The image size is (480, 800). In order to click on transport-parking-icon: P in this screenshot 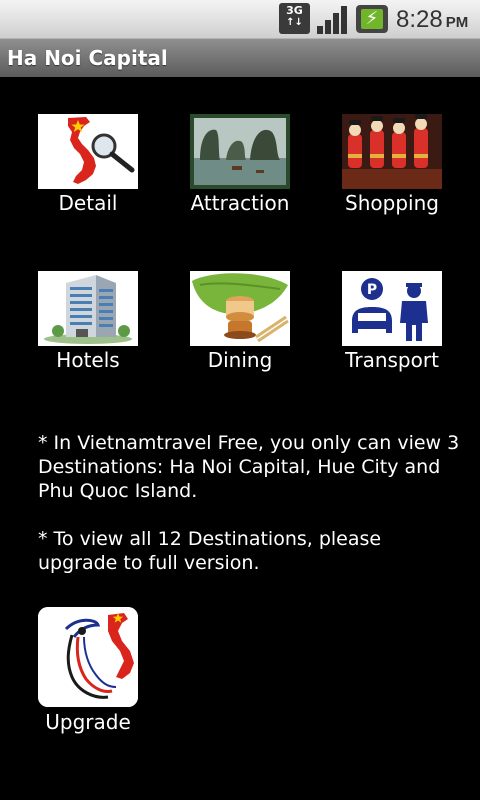, I will do `click(392, 308)`.